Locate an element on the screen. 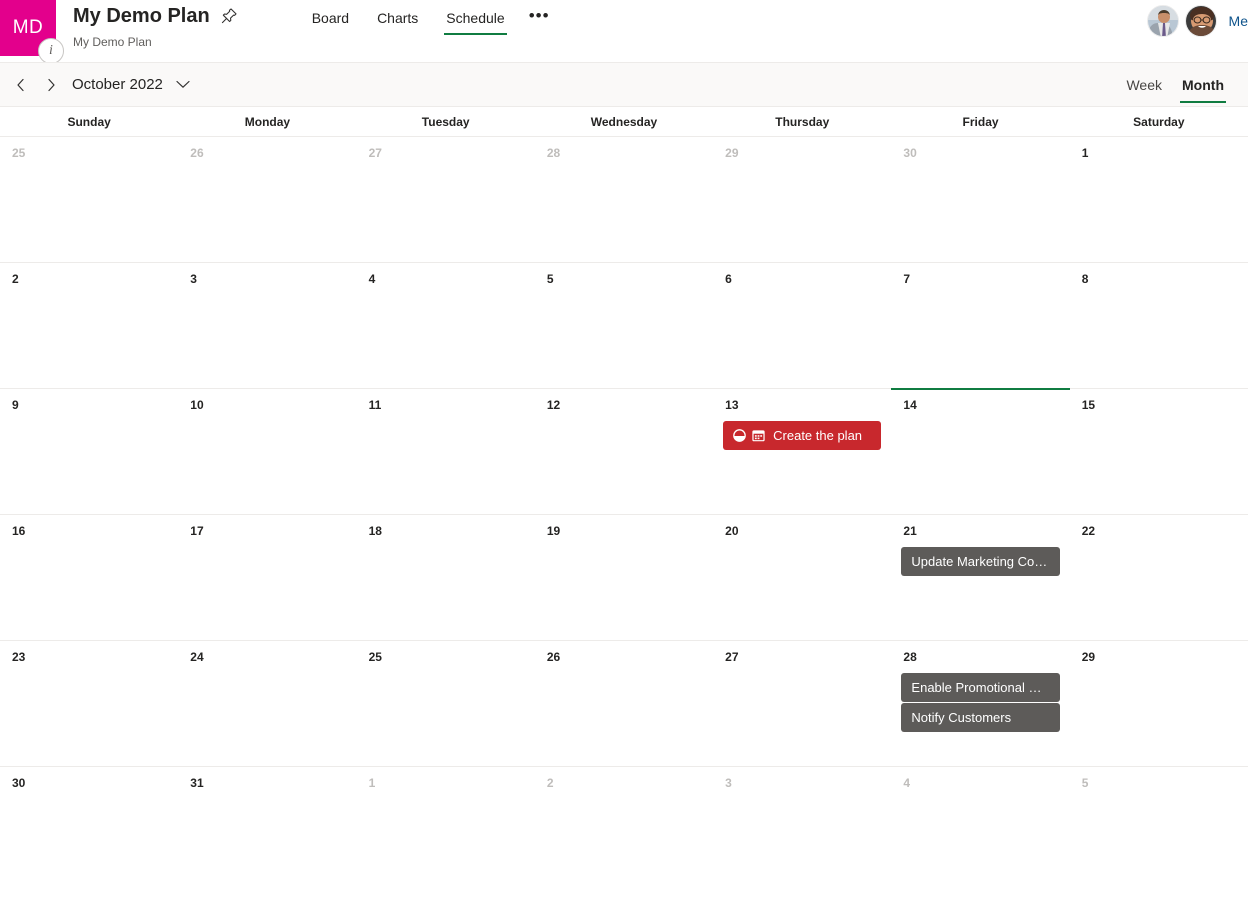 This screenshot has width=1248, height=902. date-number: 8 is located at coordinates (1085, 279).